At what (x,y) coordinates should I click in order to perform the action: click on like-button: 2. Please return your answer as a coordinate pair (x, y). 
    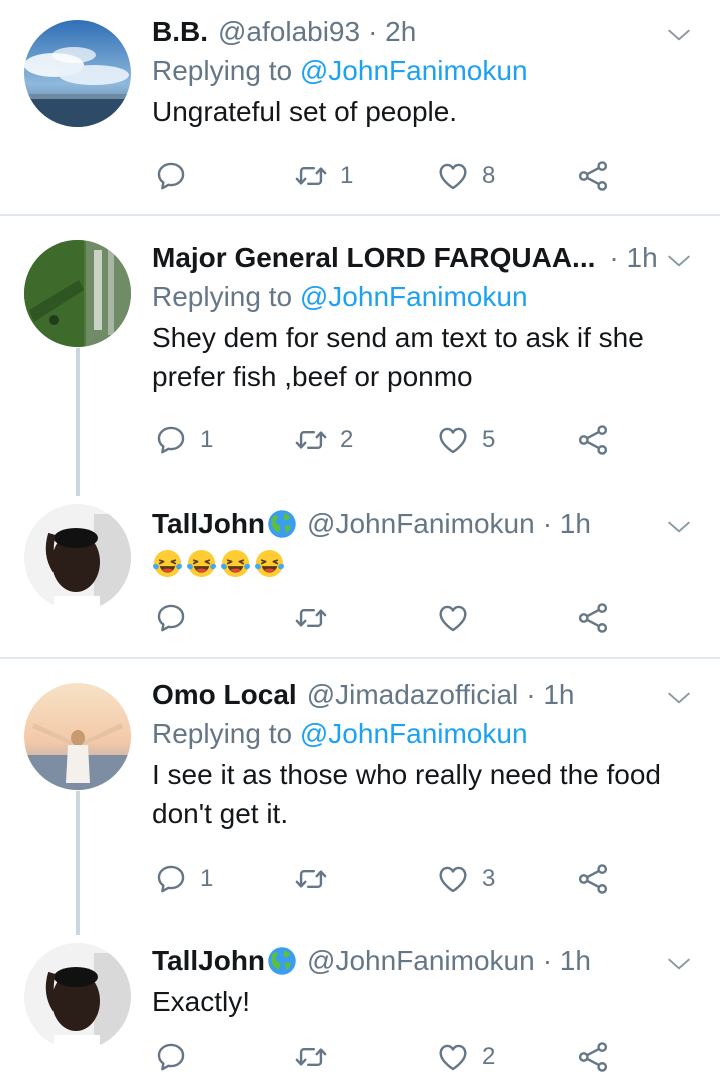
    Looking at the image, I should click on (465, 1057).